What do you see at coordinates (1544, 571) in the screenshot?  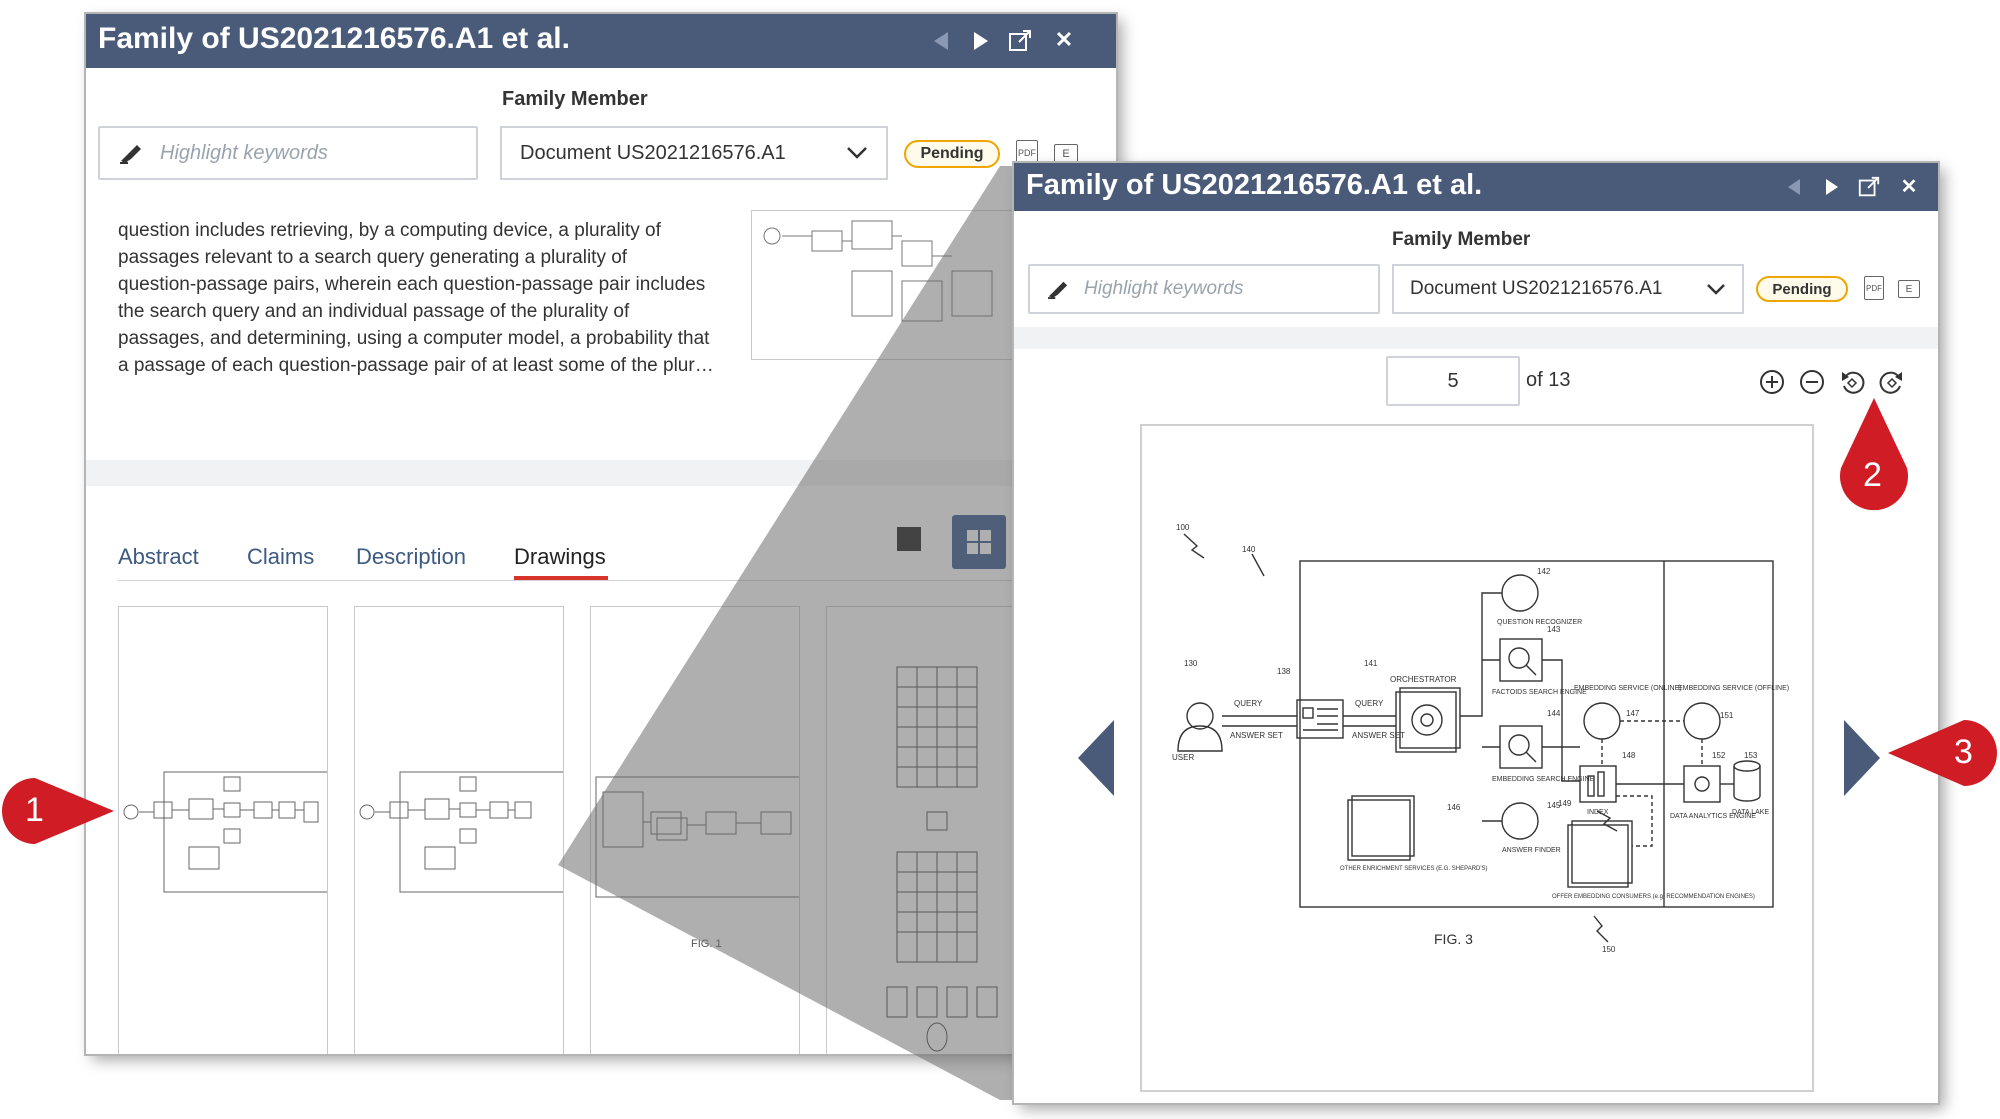 I see `drawing-ref: 142` at bounding box center [1544, 571].